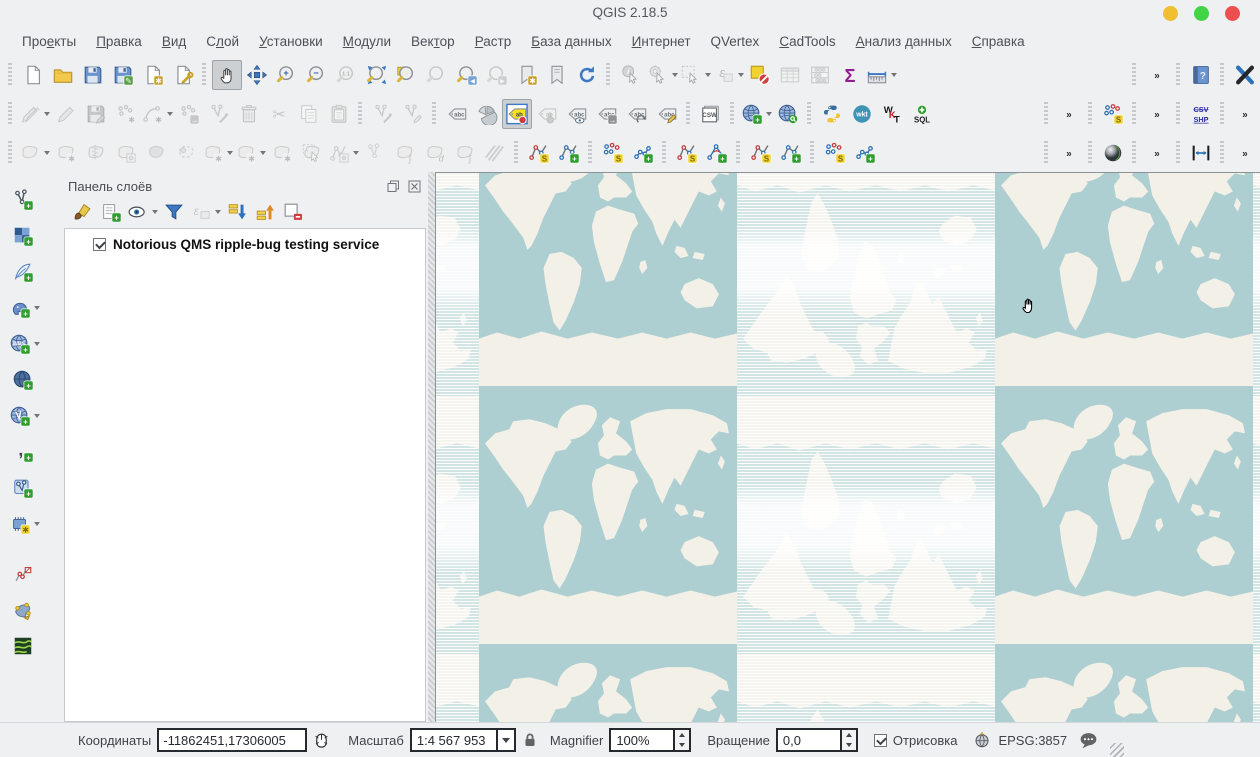 The image size is (1260, 757). What do you see at coordinates (377, 75) in the screenshot?
I see `zoom-full` at bounding box center [377, 75].